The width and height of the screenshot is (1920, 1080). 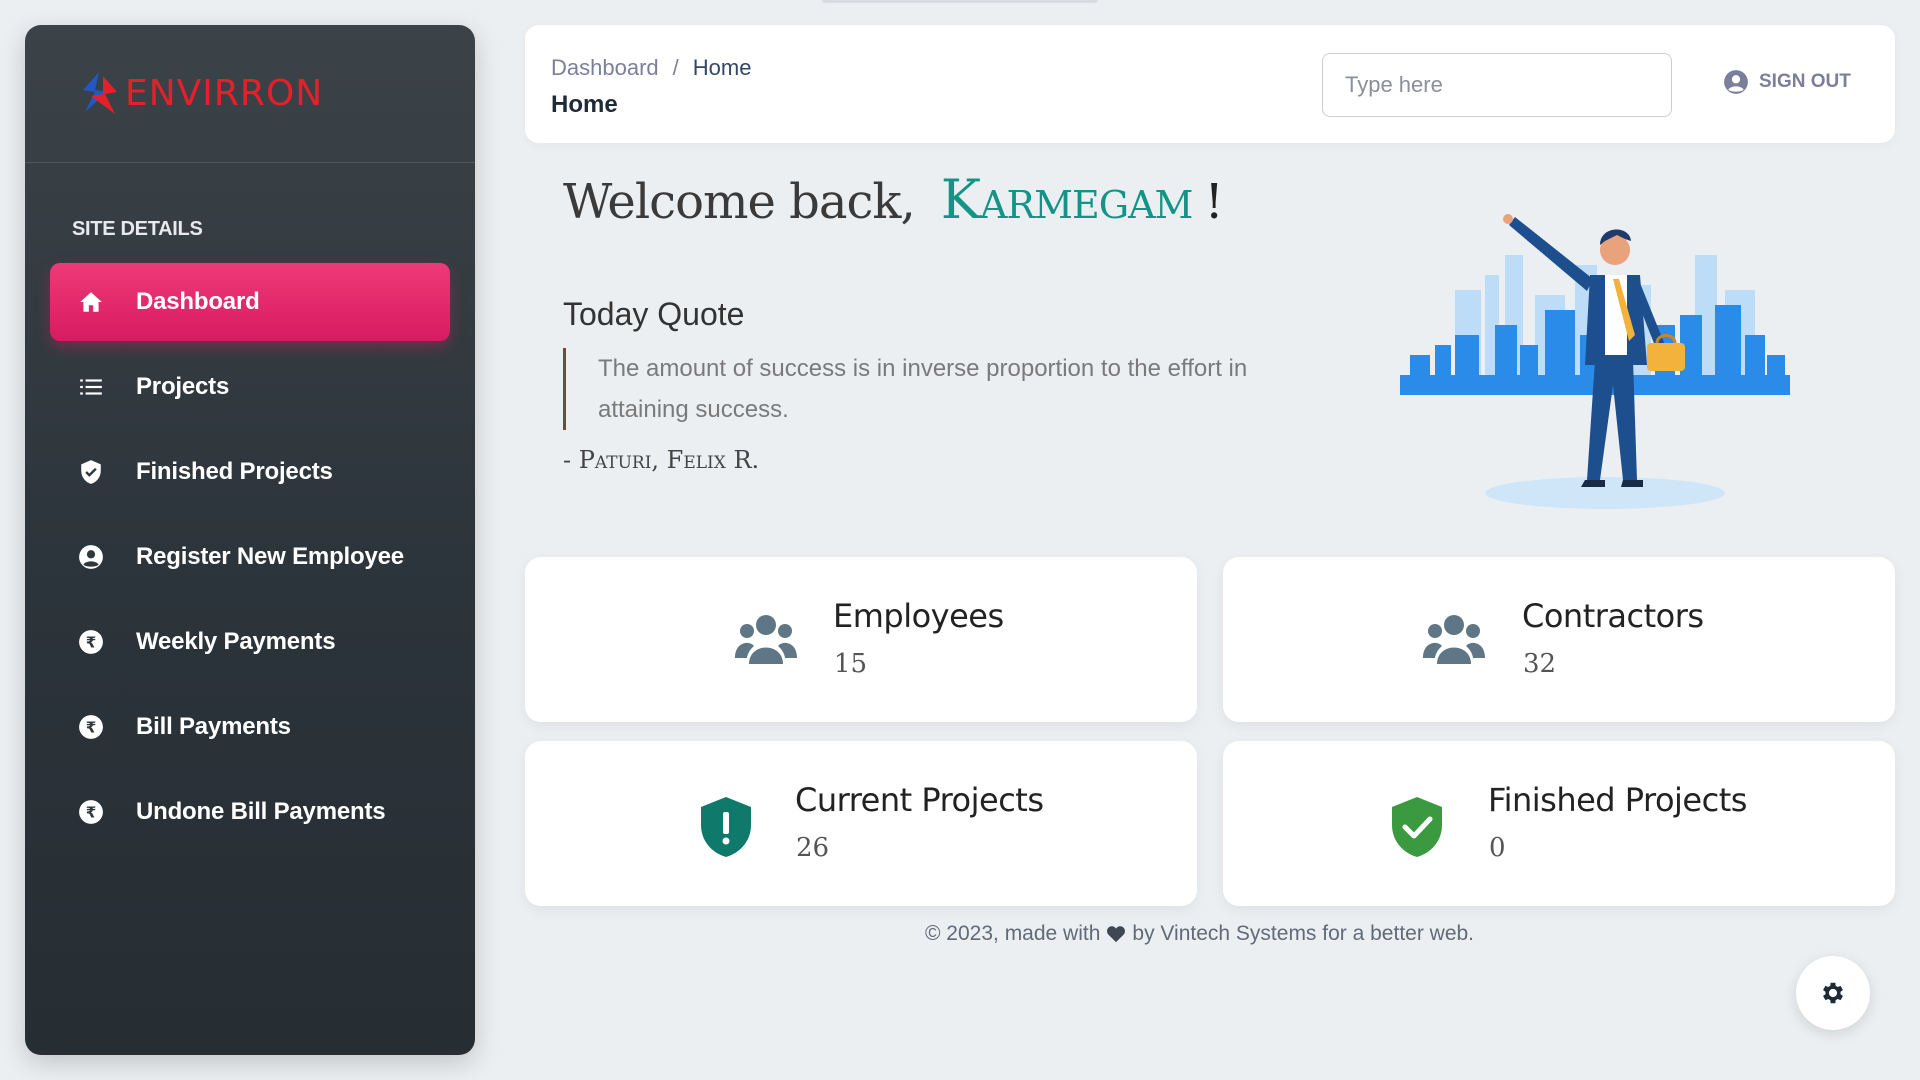 What do you see at coordinates (250, 387) in the screenshot?
I see `sidebar-item-projects: Projects` at bounding box center [250, 387].